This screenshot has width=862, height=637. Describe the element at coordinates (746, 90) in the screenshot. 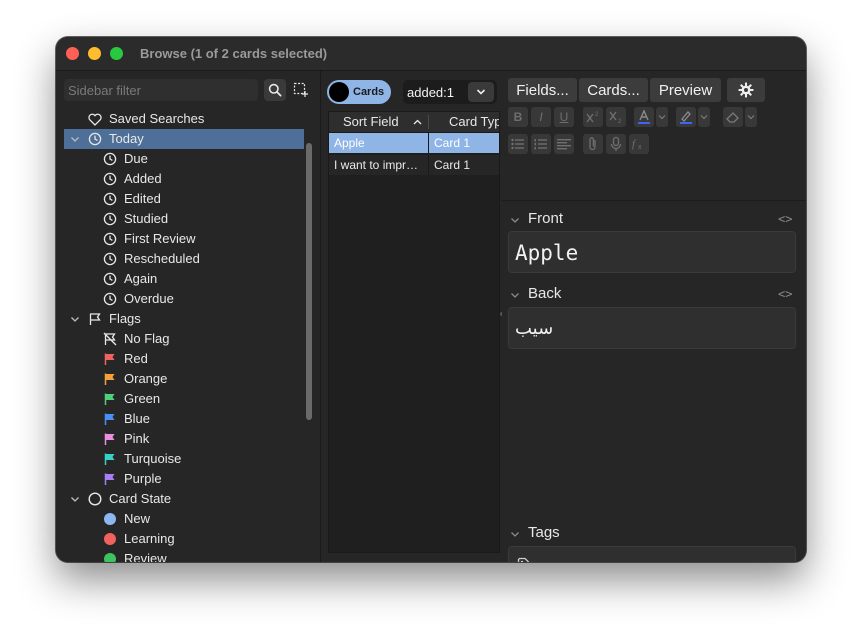

I see `note-options-button` at that location.